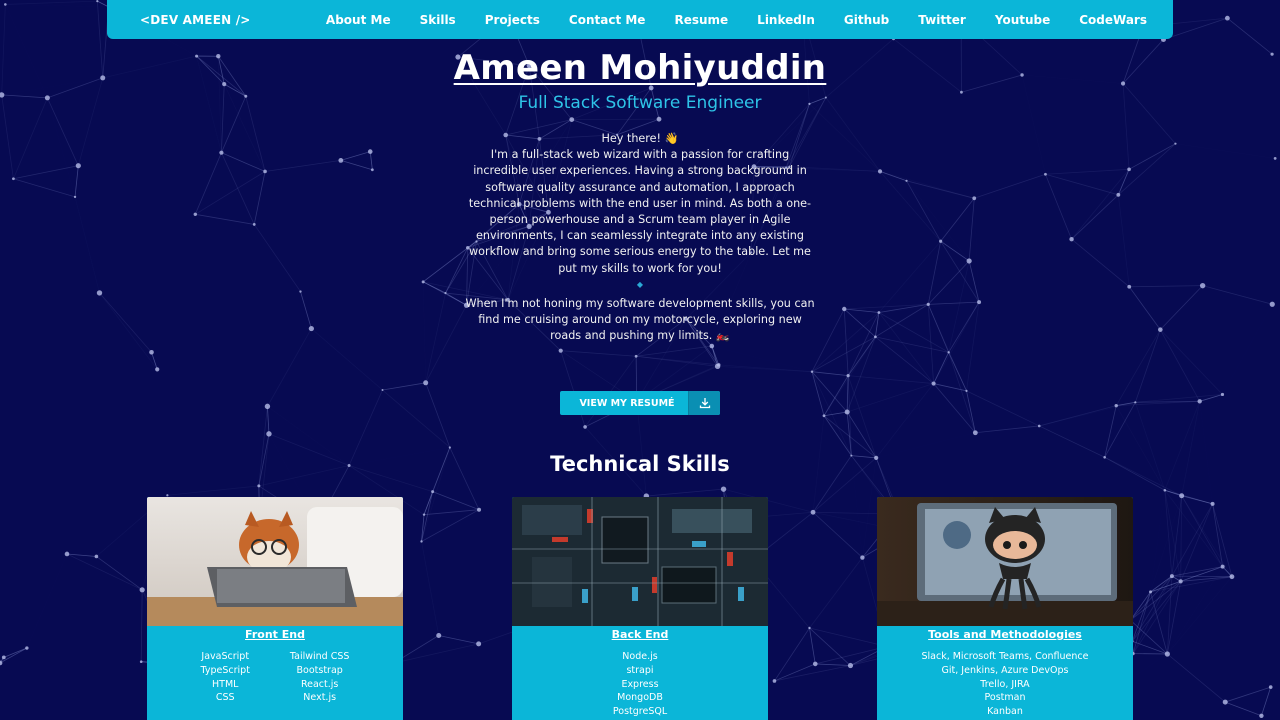 The width and height of the screenshot is (1280, 720). Describe the element at coordinates (640, 561) in the screenshot. I see `circuit-board-image` at that location.